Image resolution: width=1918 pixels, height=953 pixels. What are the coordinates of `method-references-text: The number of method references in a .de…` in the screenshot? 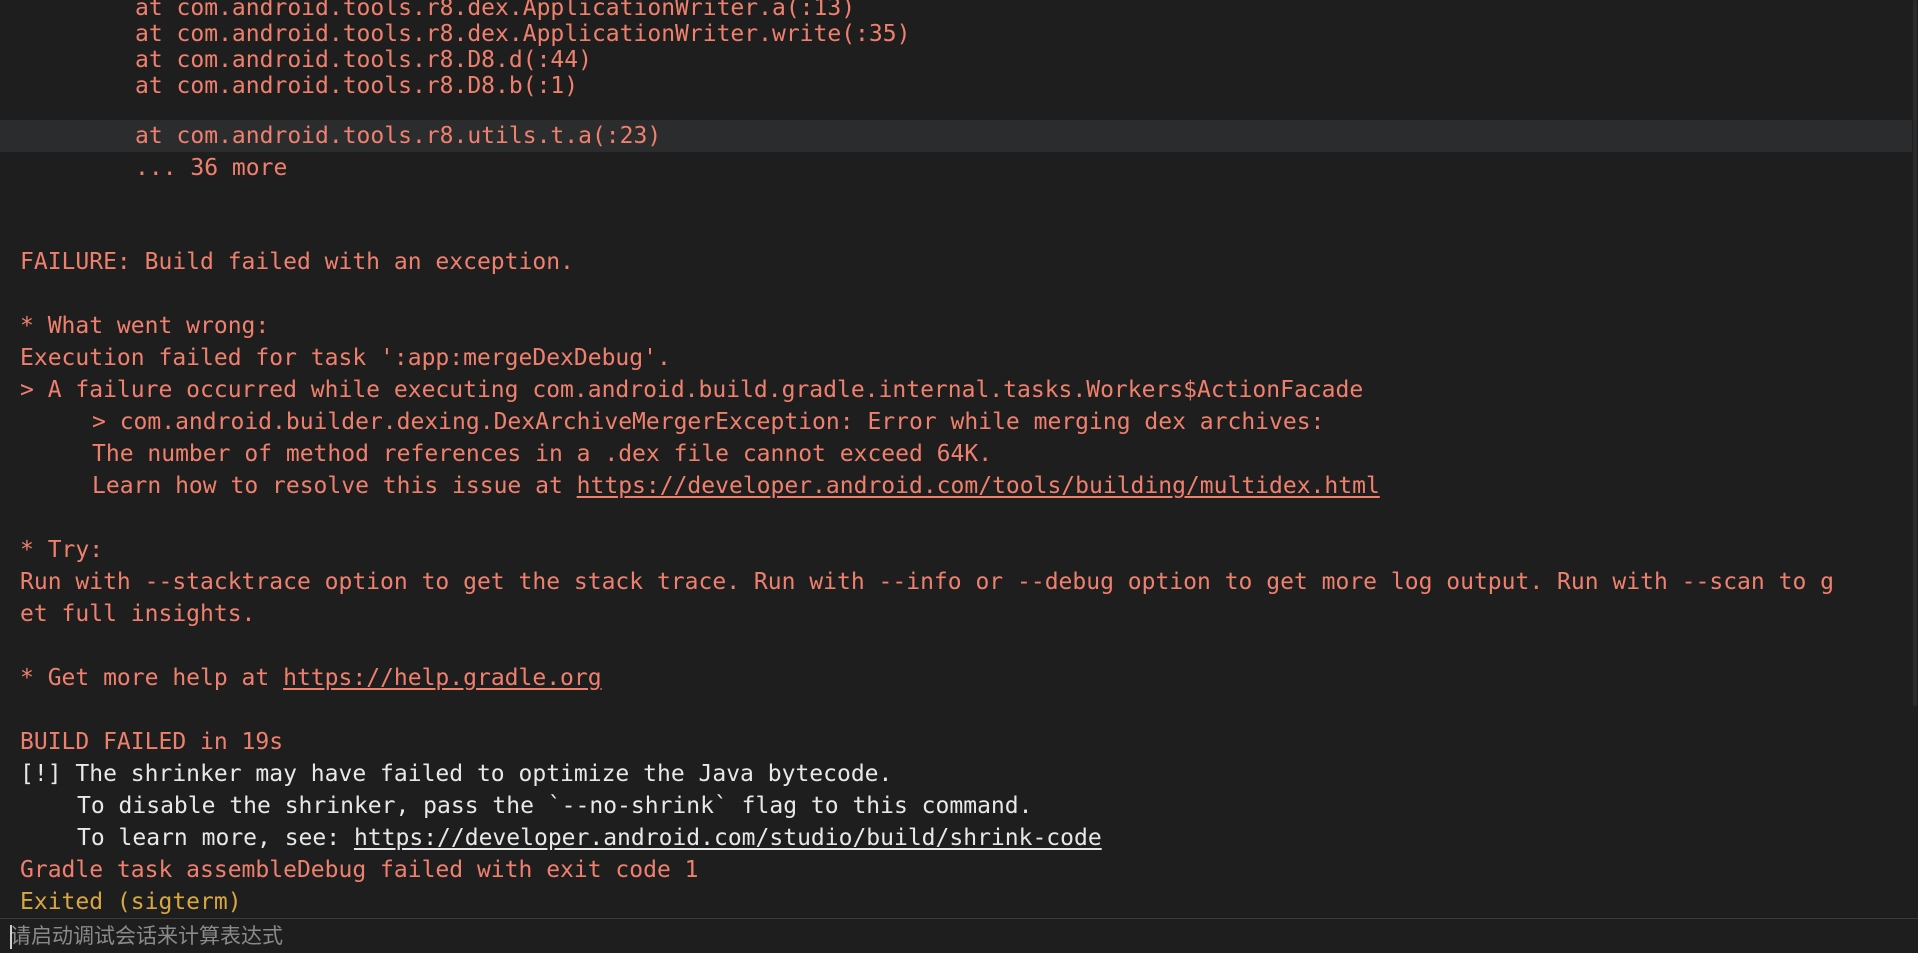 It's located at (542, 454).